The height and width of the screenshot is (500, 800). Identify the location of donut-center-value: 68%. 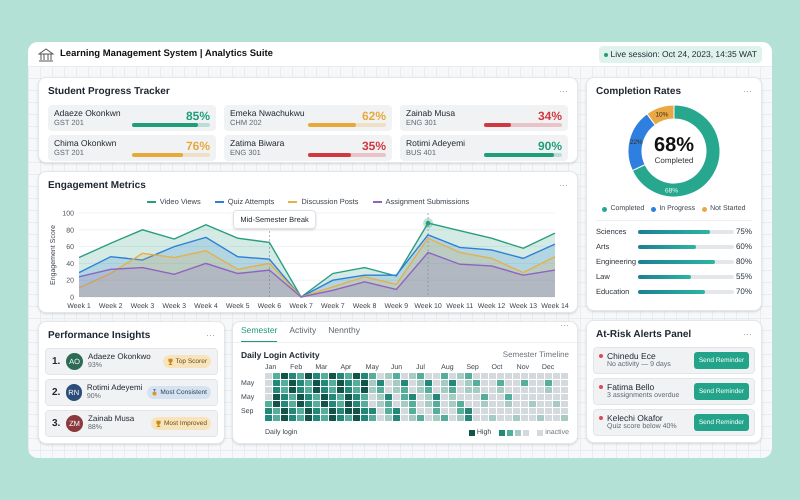
(674, 145).